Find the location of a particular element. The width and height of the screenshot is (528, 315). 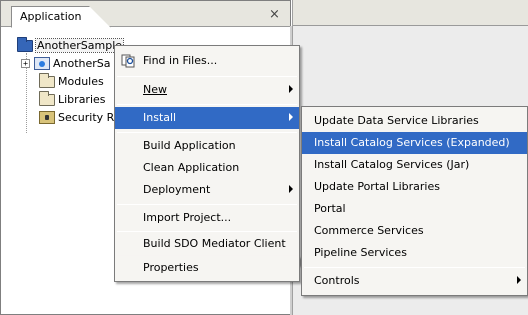

menu-item-label: Build SDO Mediator Client is located at coordinates (214, 243).